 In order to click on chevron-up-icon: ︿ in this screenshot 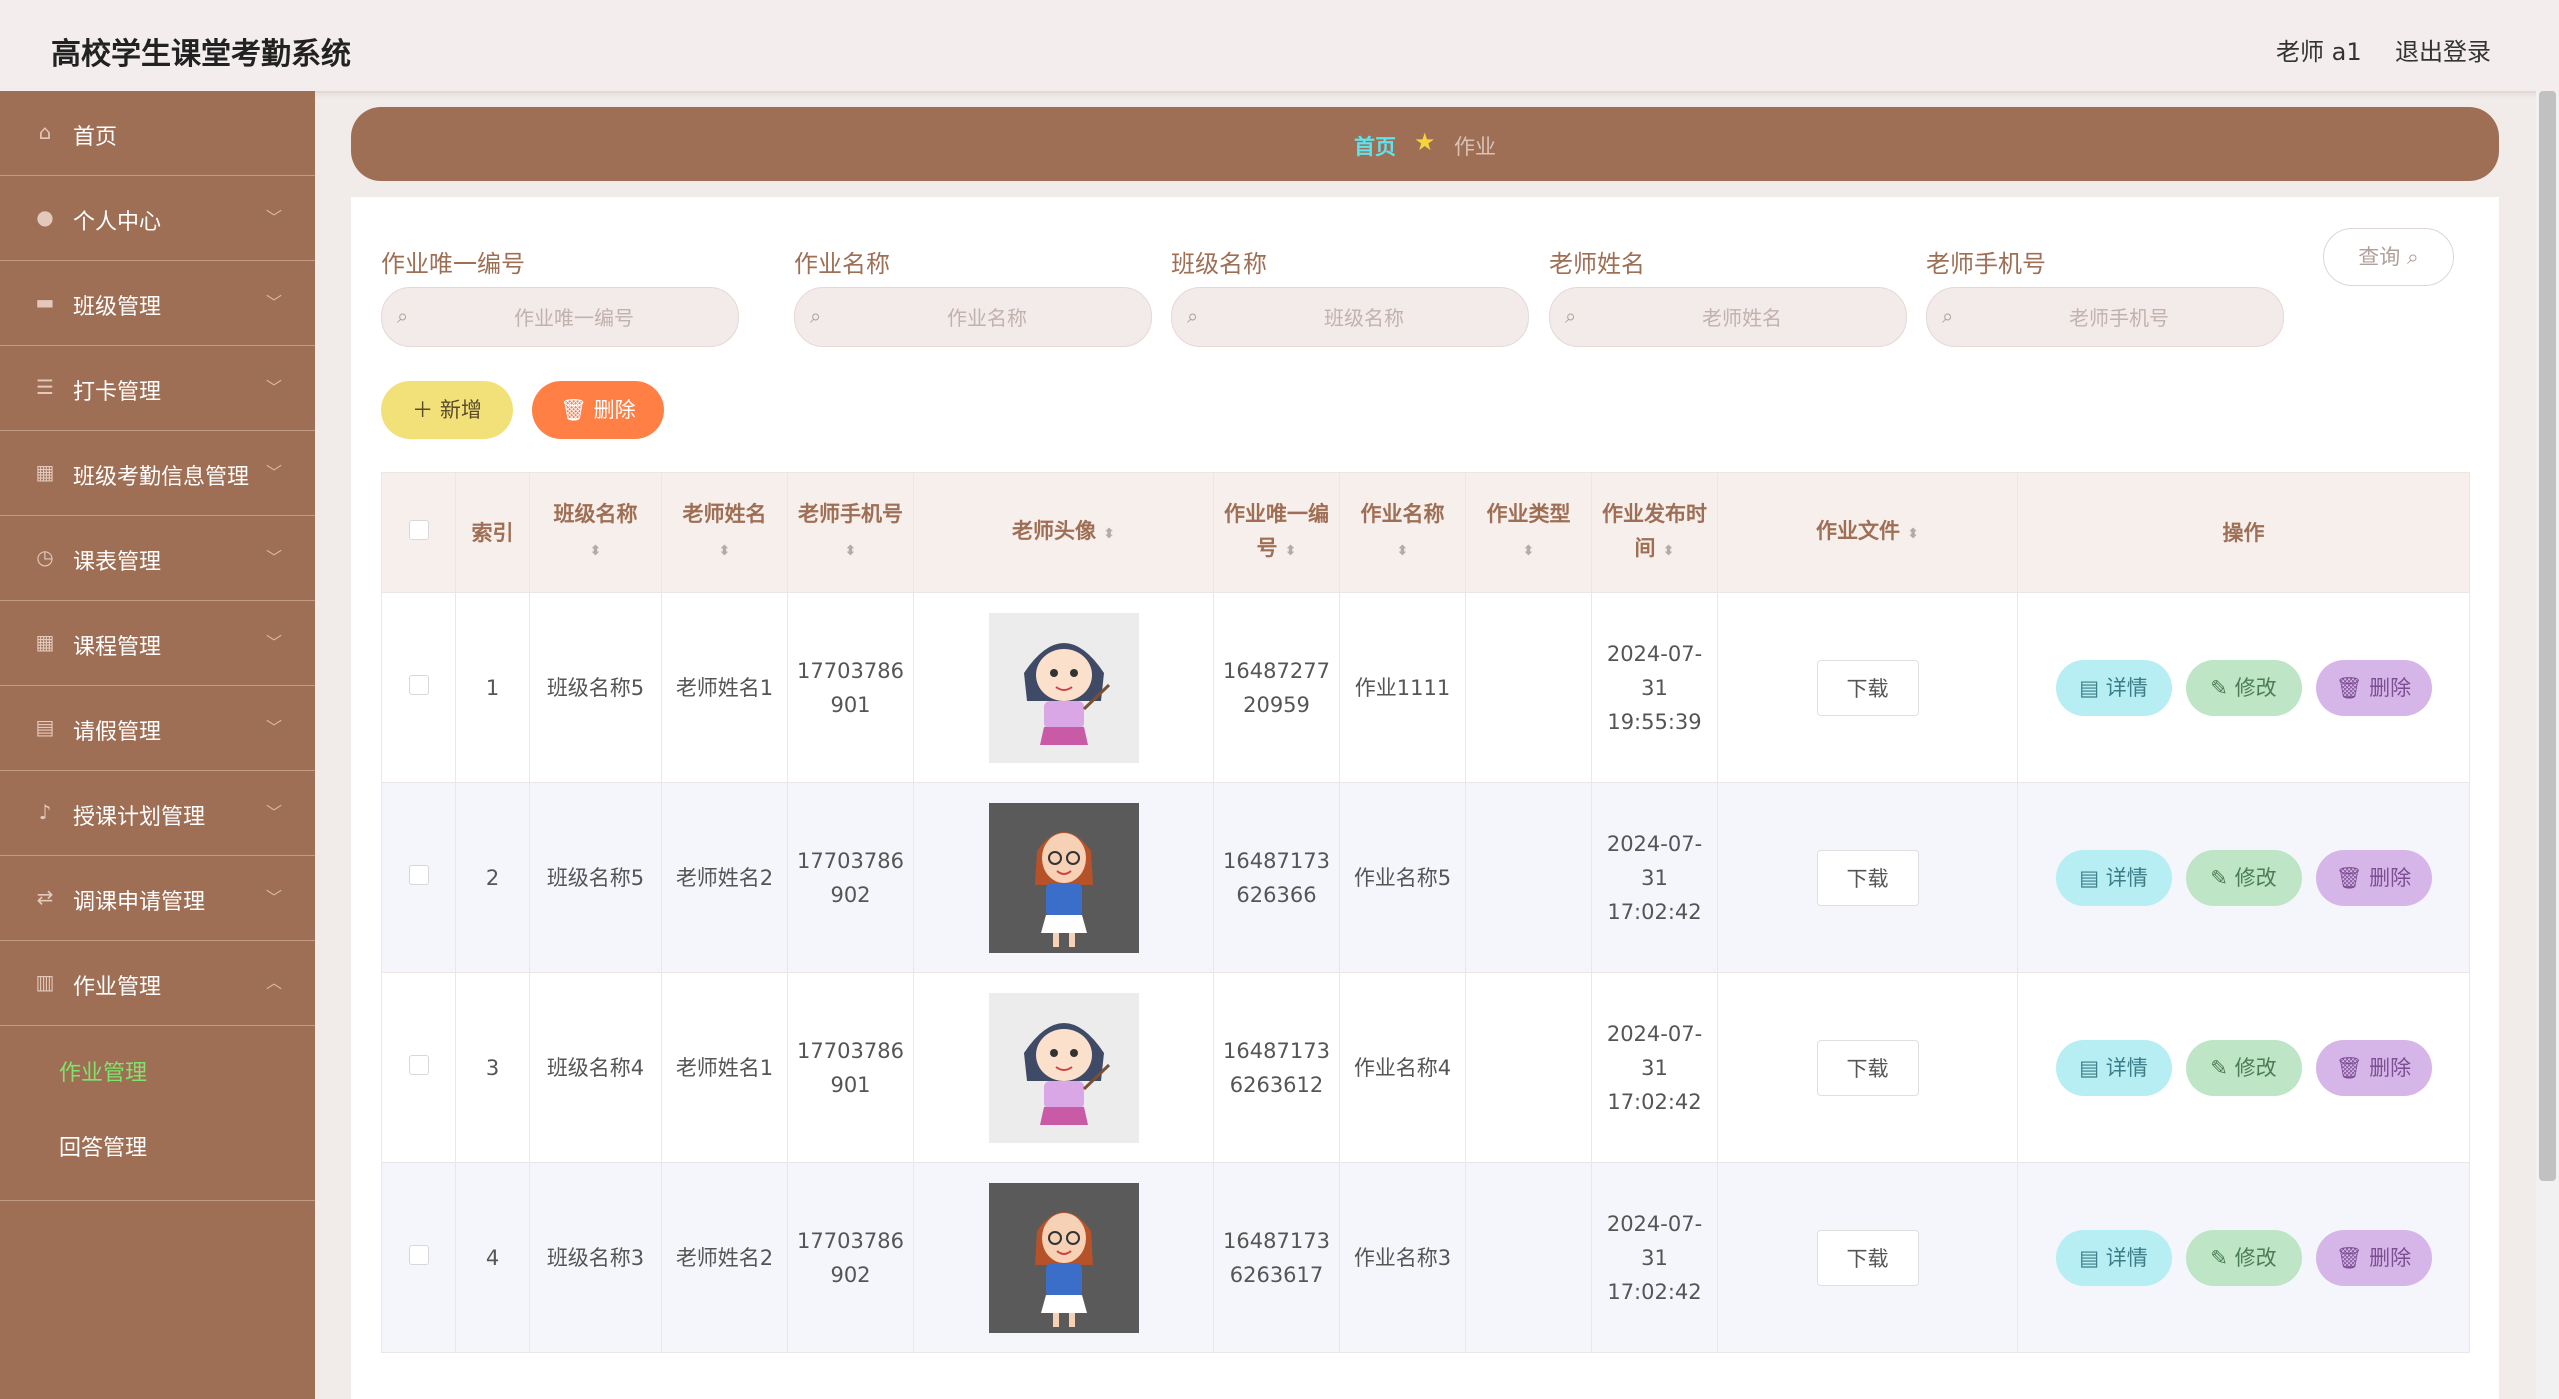, I will do `click(274, 982)`.